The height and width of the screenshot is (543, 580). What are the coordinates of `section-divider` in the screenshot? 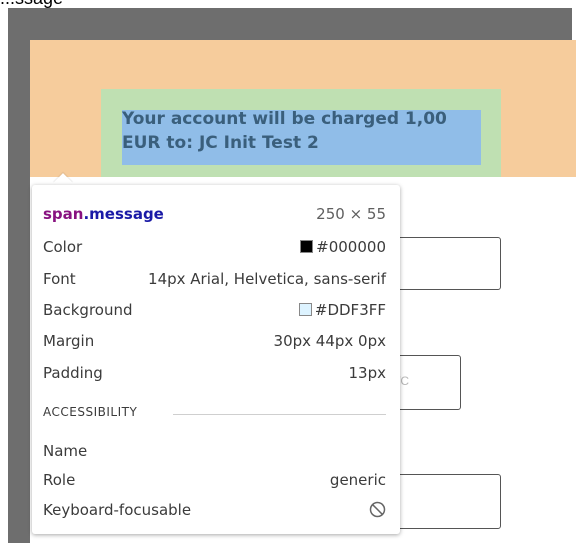 It's located at (279, 414).